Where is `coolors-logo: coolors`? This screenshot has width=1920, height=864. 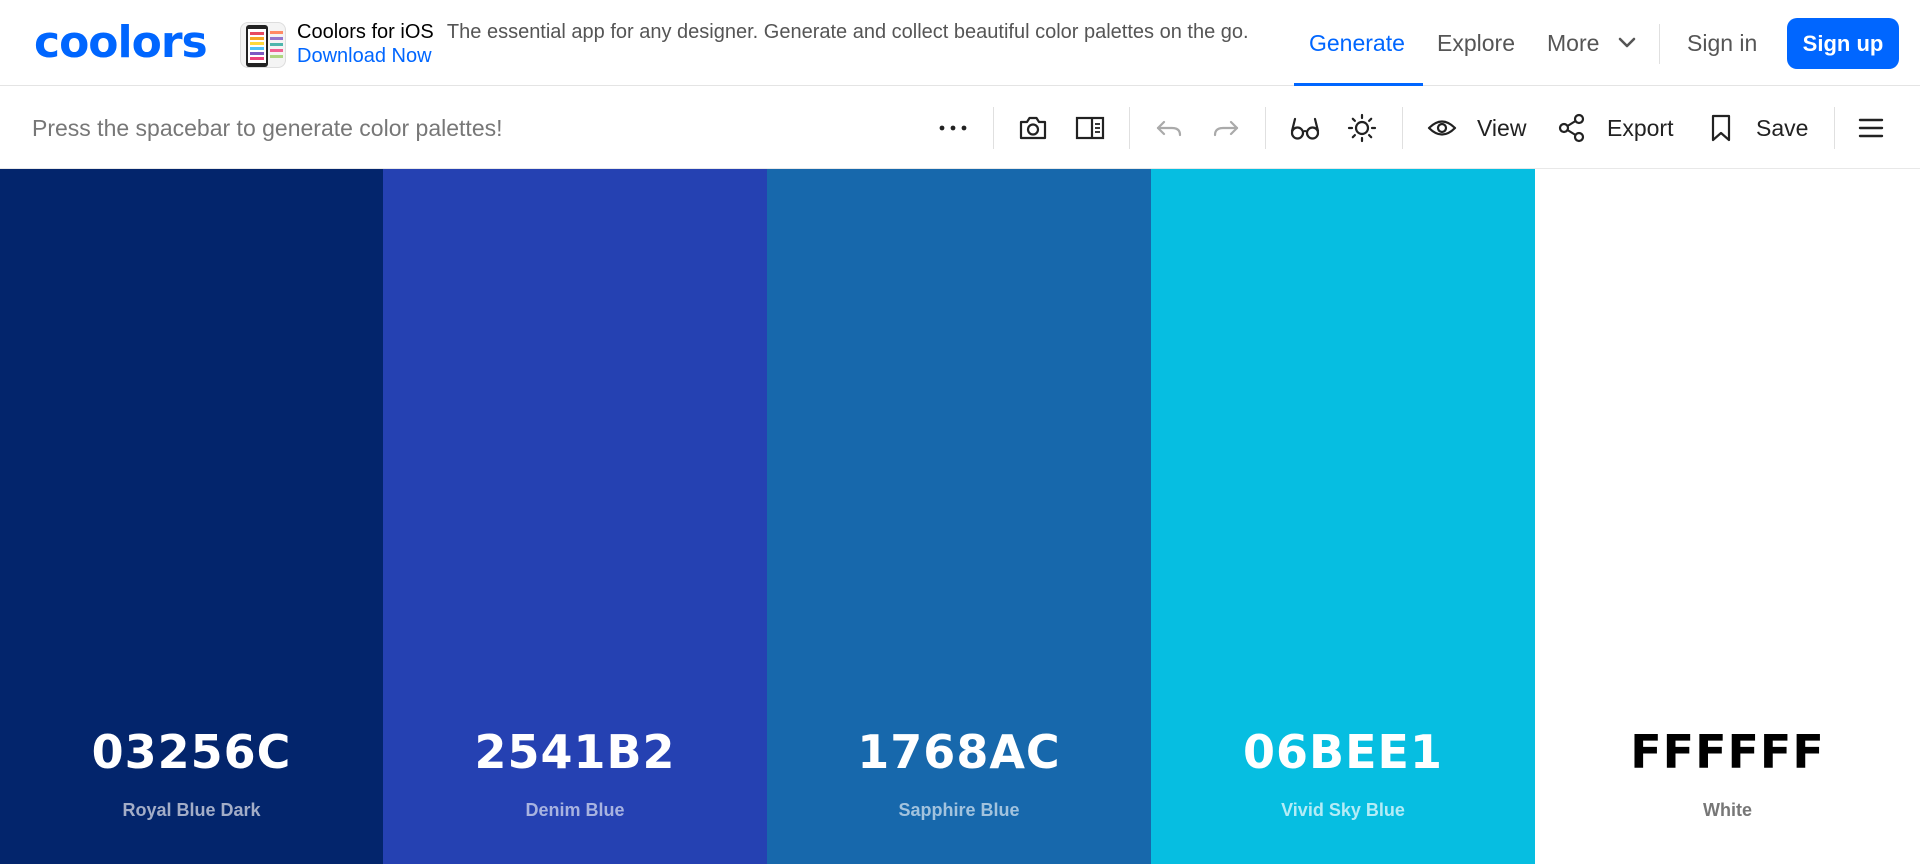
coolors-logo: coolors is located at coordinates (121, 43).